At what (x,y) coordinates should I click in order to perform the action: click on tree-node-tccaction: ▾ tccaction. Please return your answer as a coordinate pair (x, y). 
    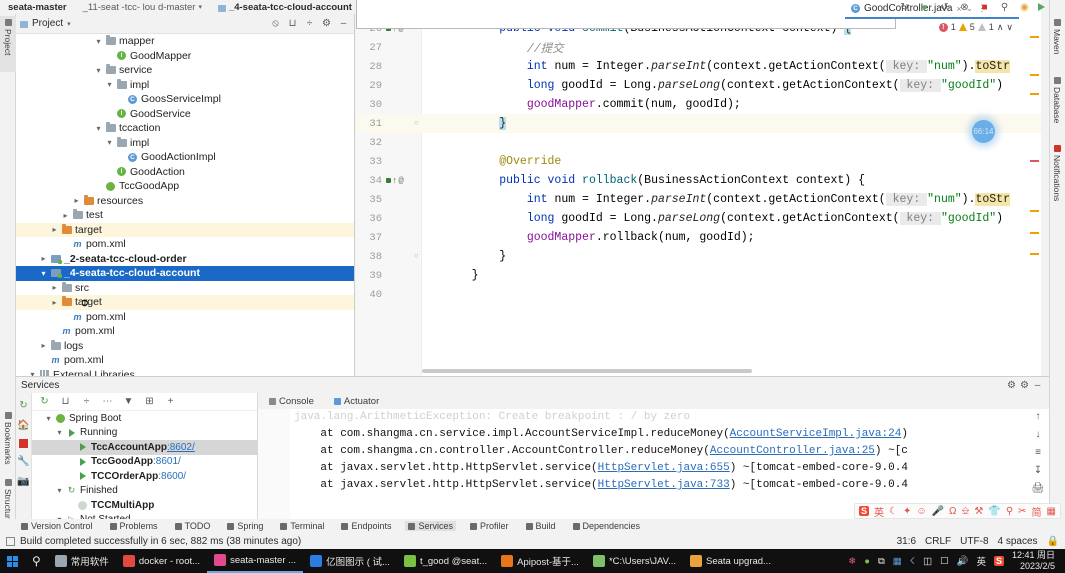
    Looking at the image, I should click on (185, 128).